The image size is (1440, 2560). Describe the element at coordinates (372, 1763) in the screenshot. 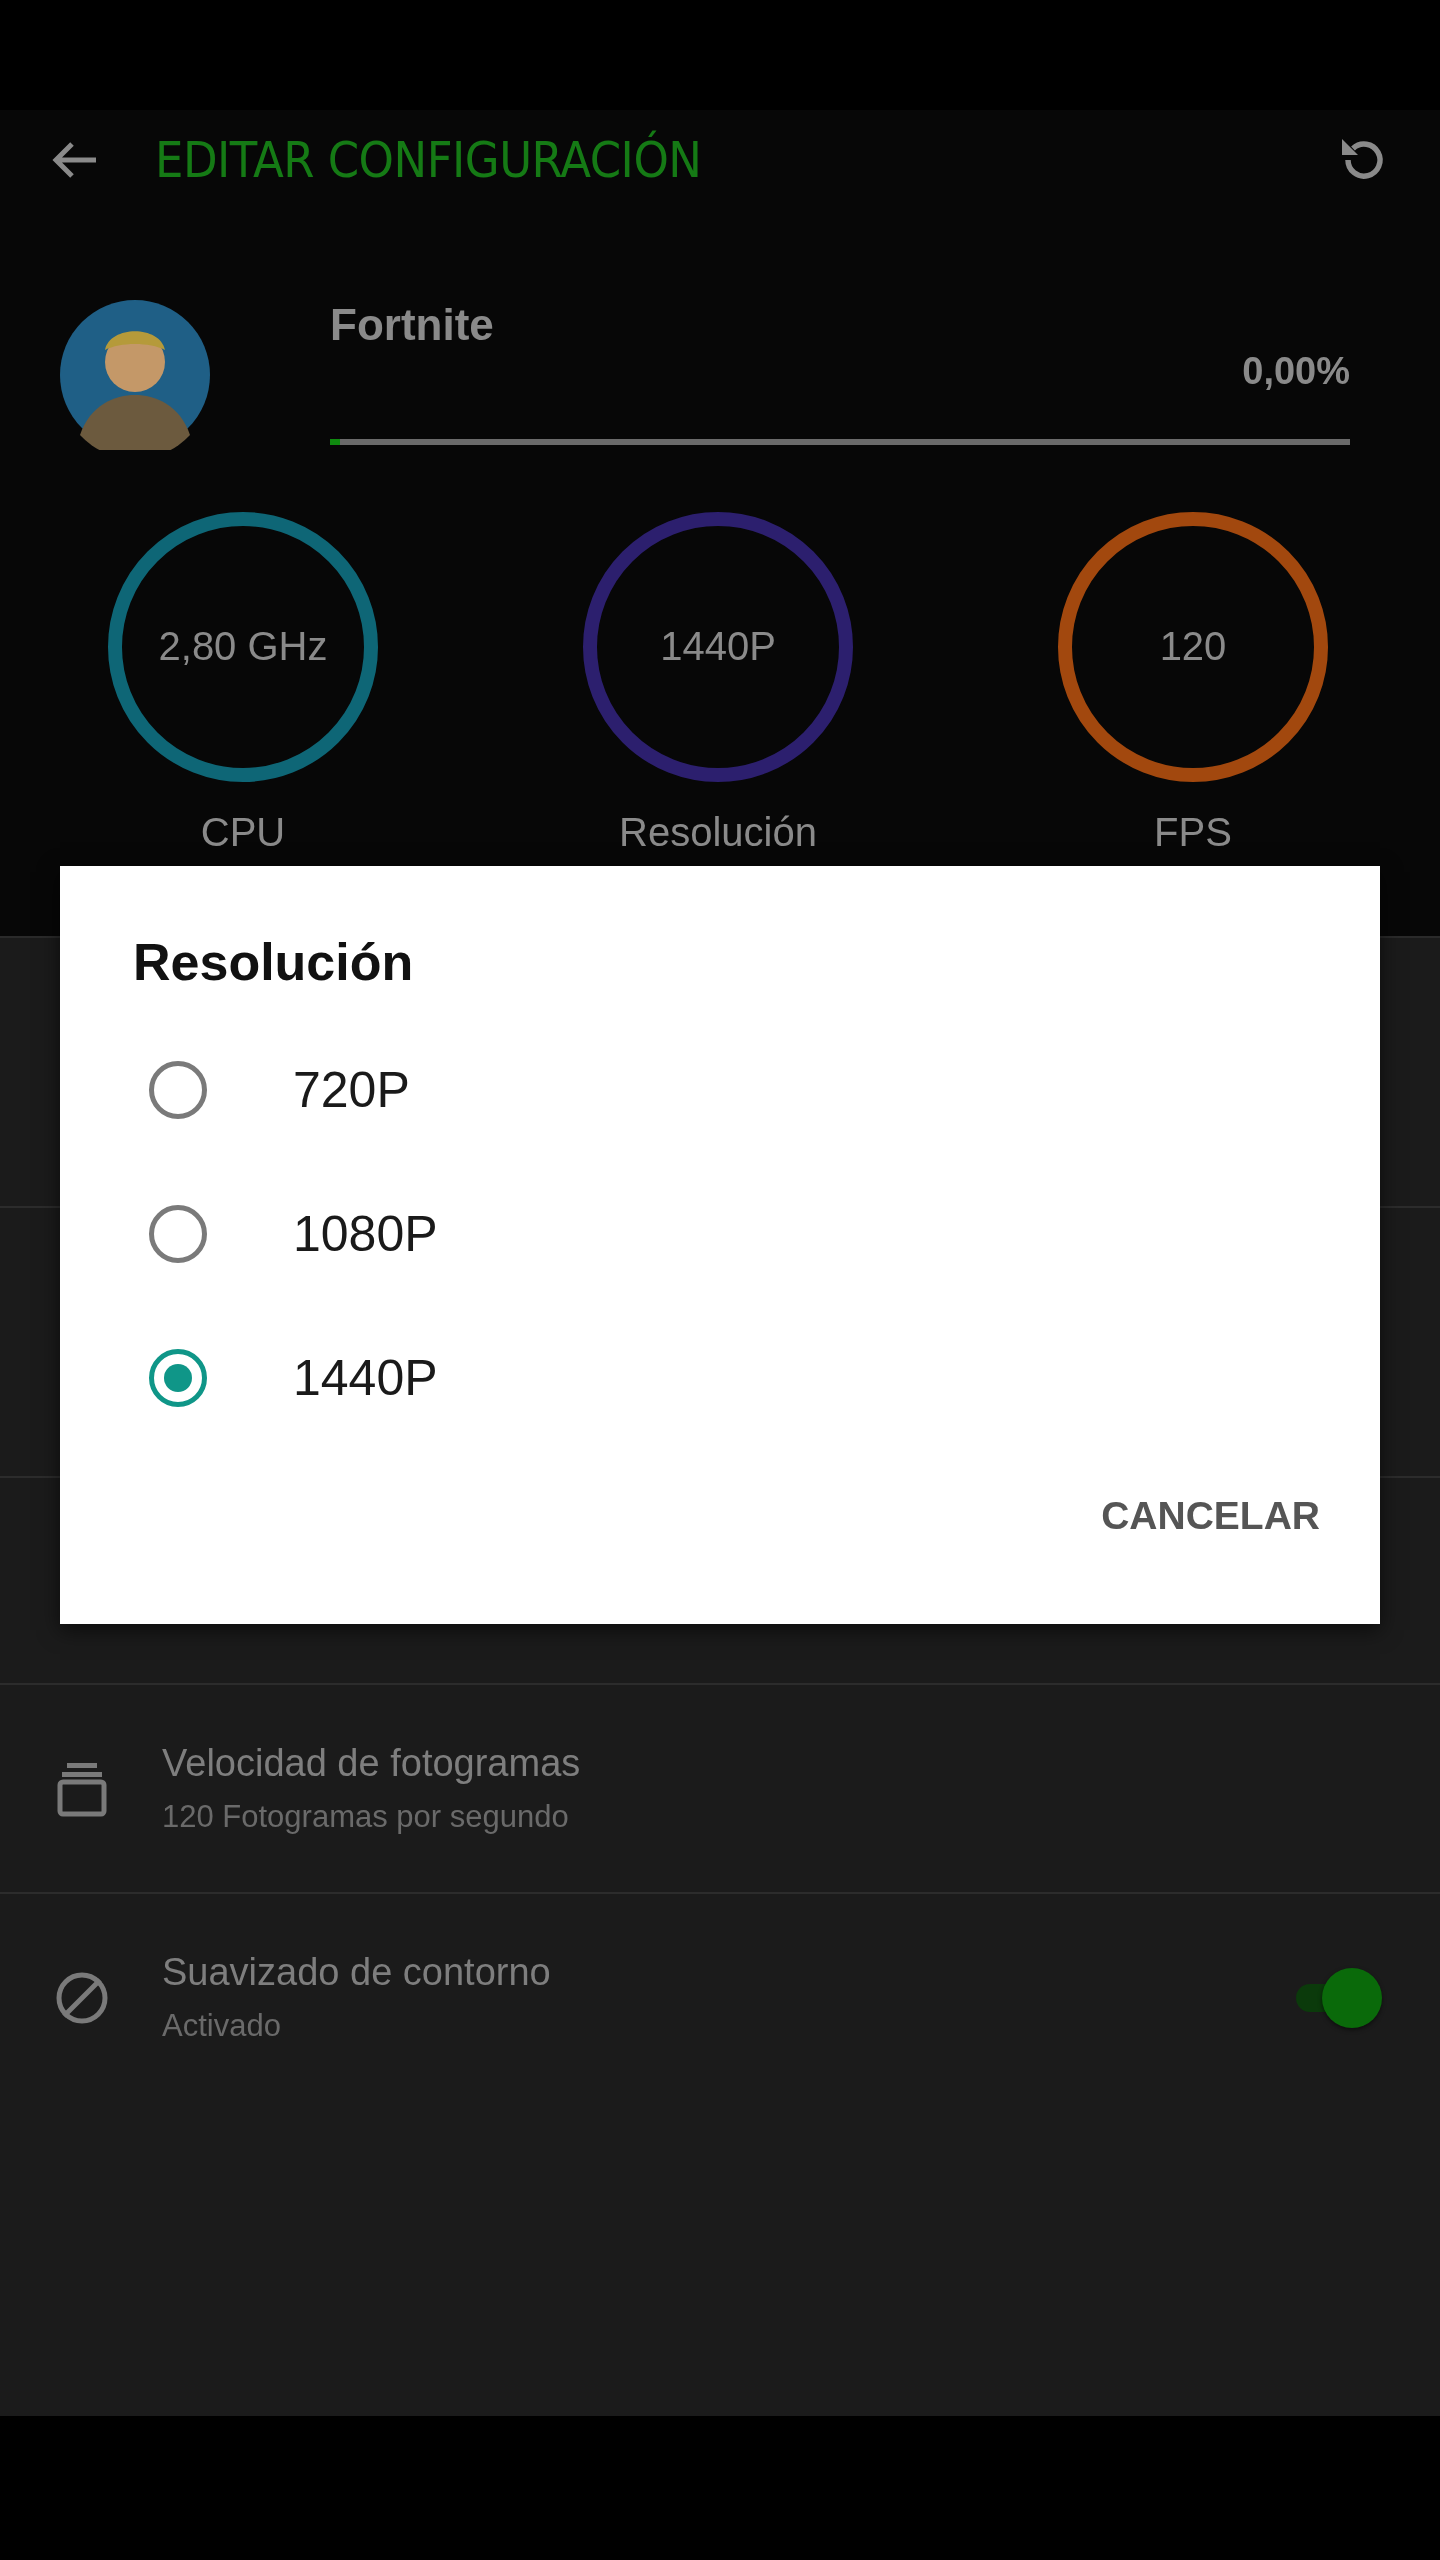

I see `setting-title: Velocidad de fotogramas` at that location.